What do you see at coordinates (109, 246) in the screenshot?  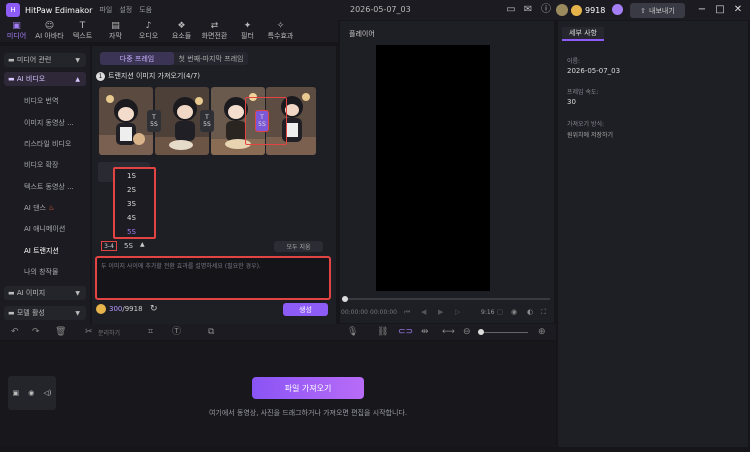 I see `aspect-ratio-selector: 3-4` at bounding box center [109, 246].